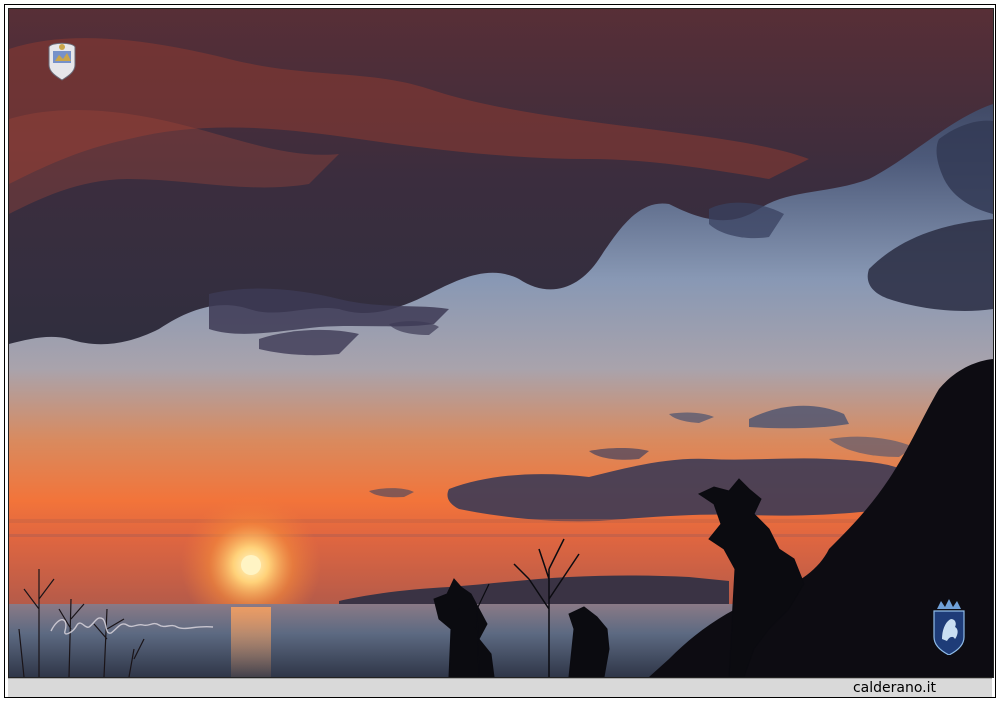  I want to click on sun, so click(251, 565).